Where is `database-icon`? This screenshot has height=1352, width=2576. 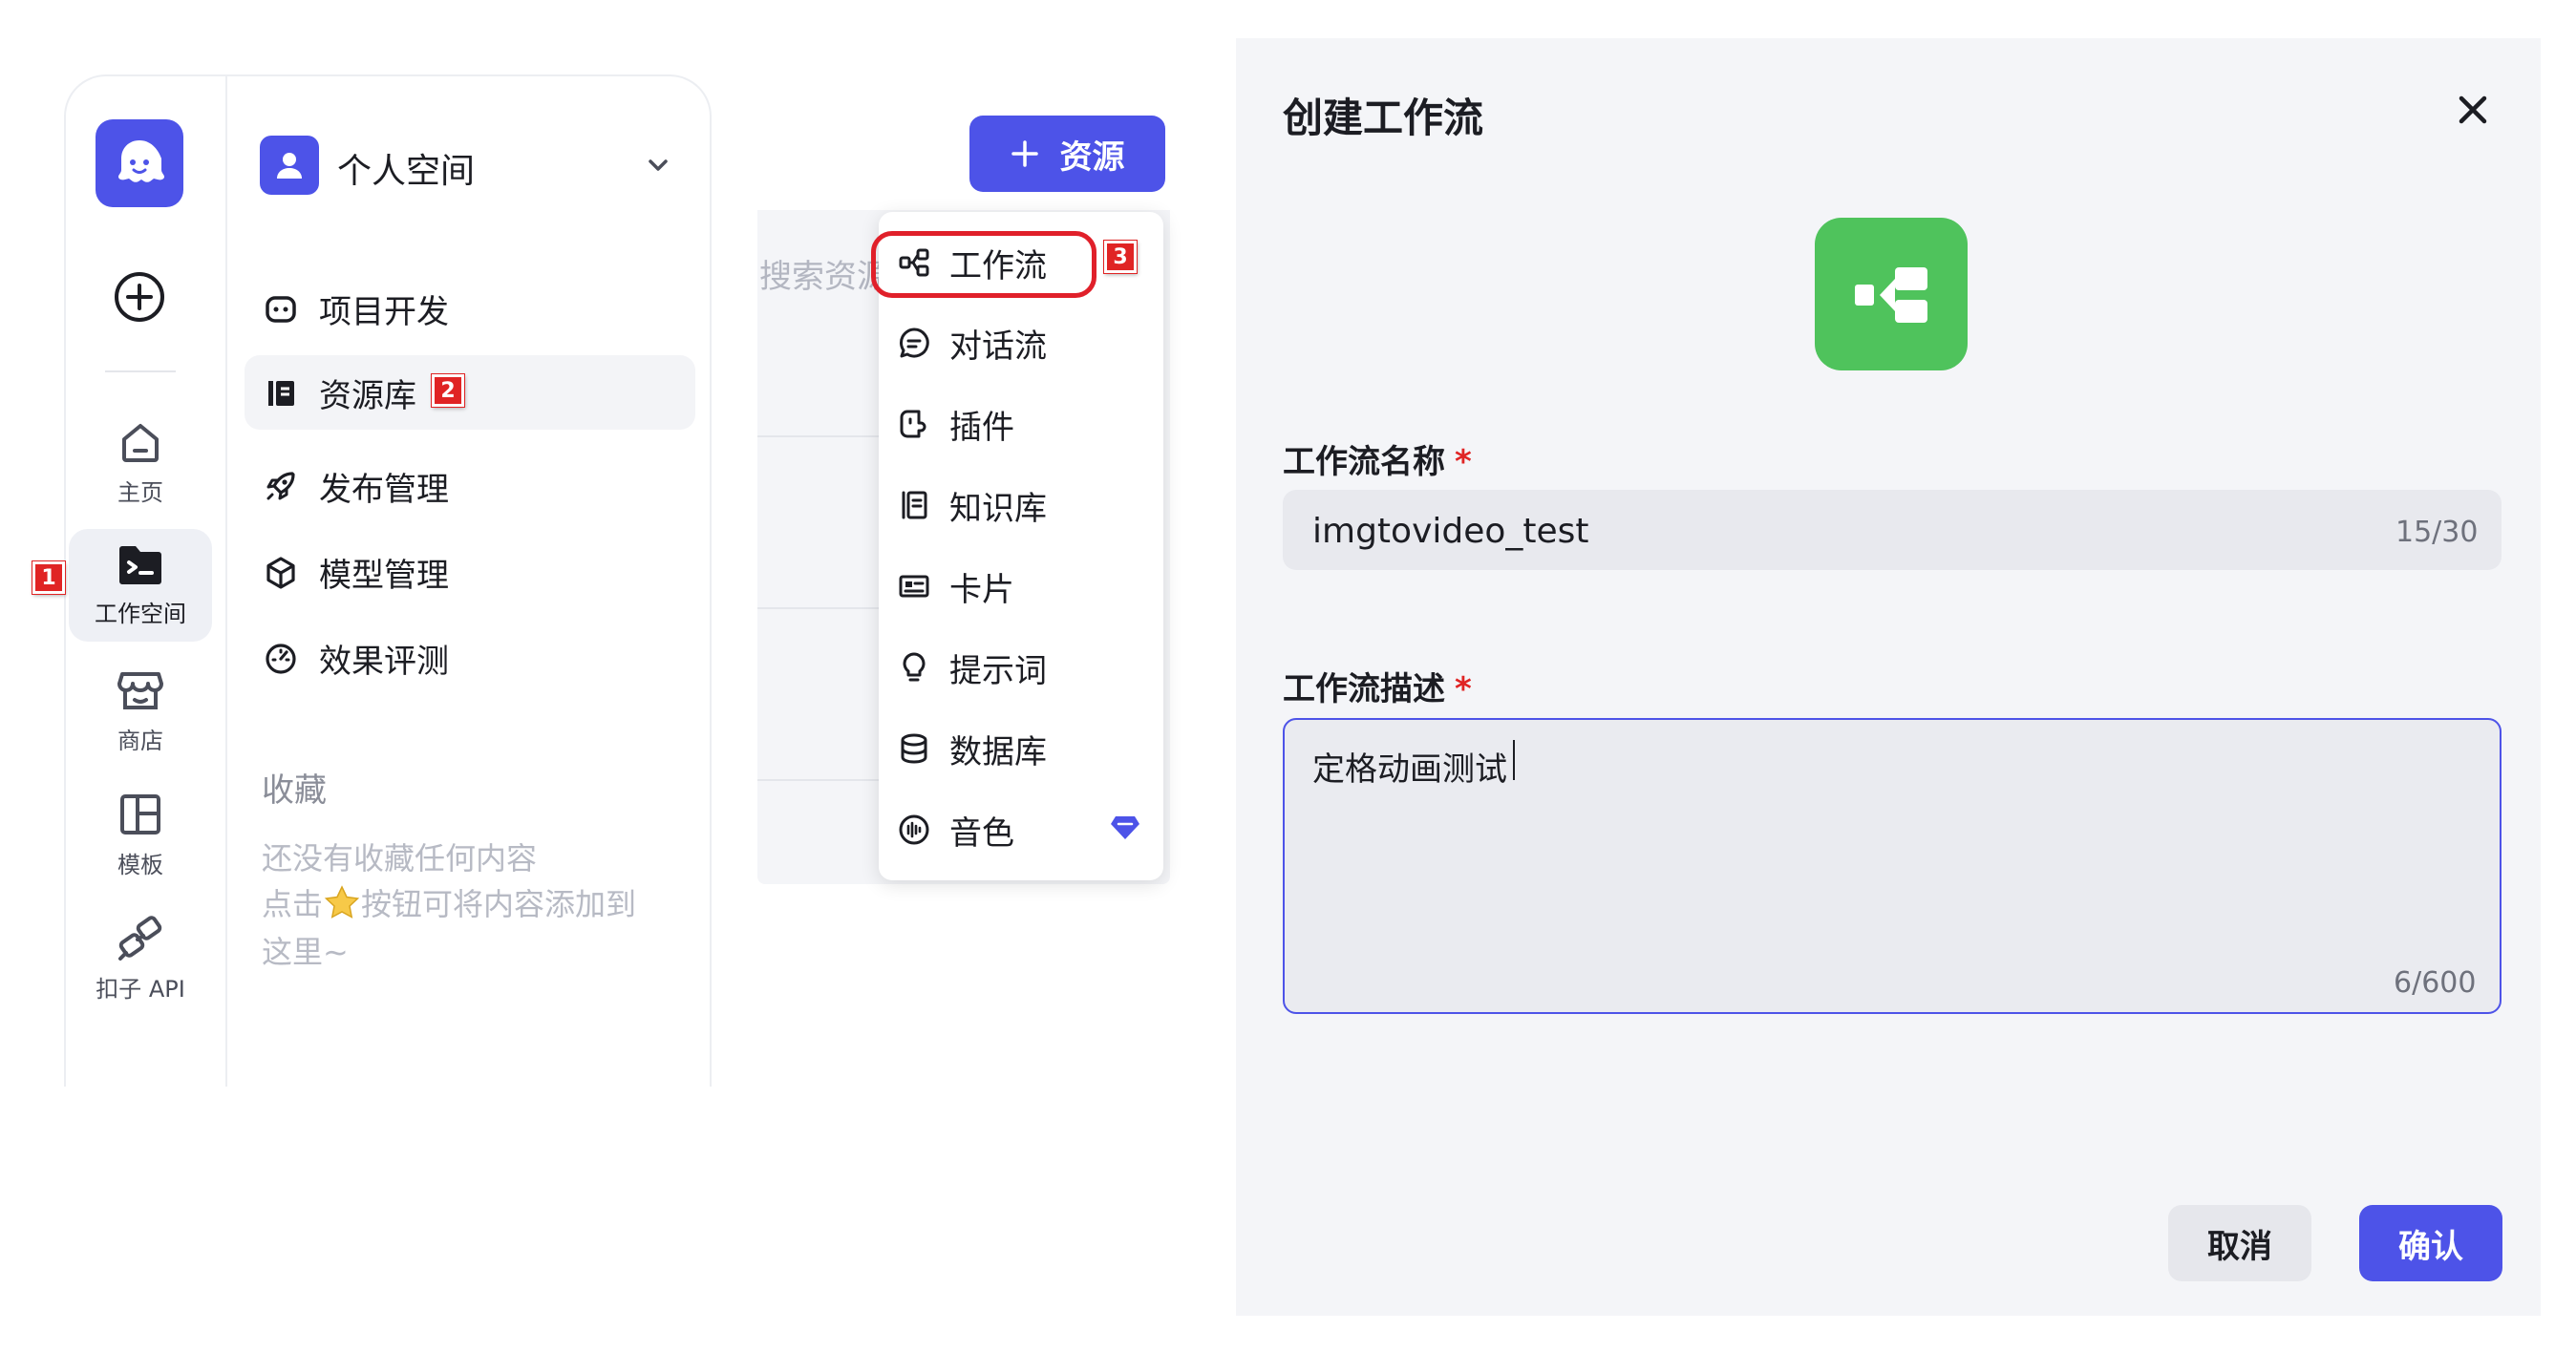
database-icon is located at coordinates (914, 748).